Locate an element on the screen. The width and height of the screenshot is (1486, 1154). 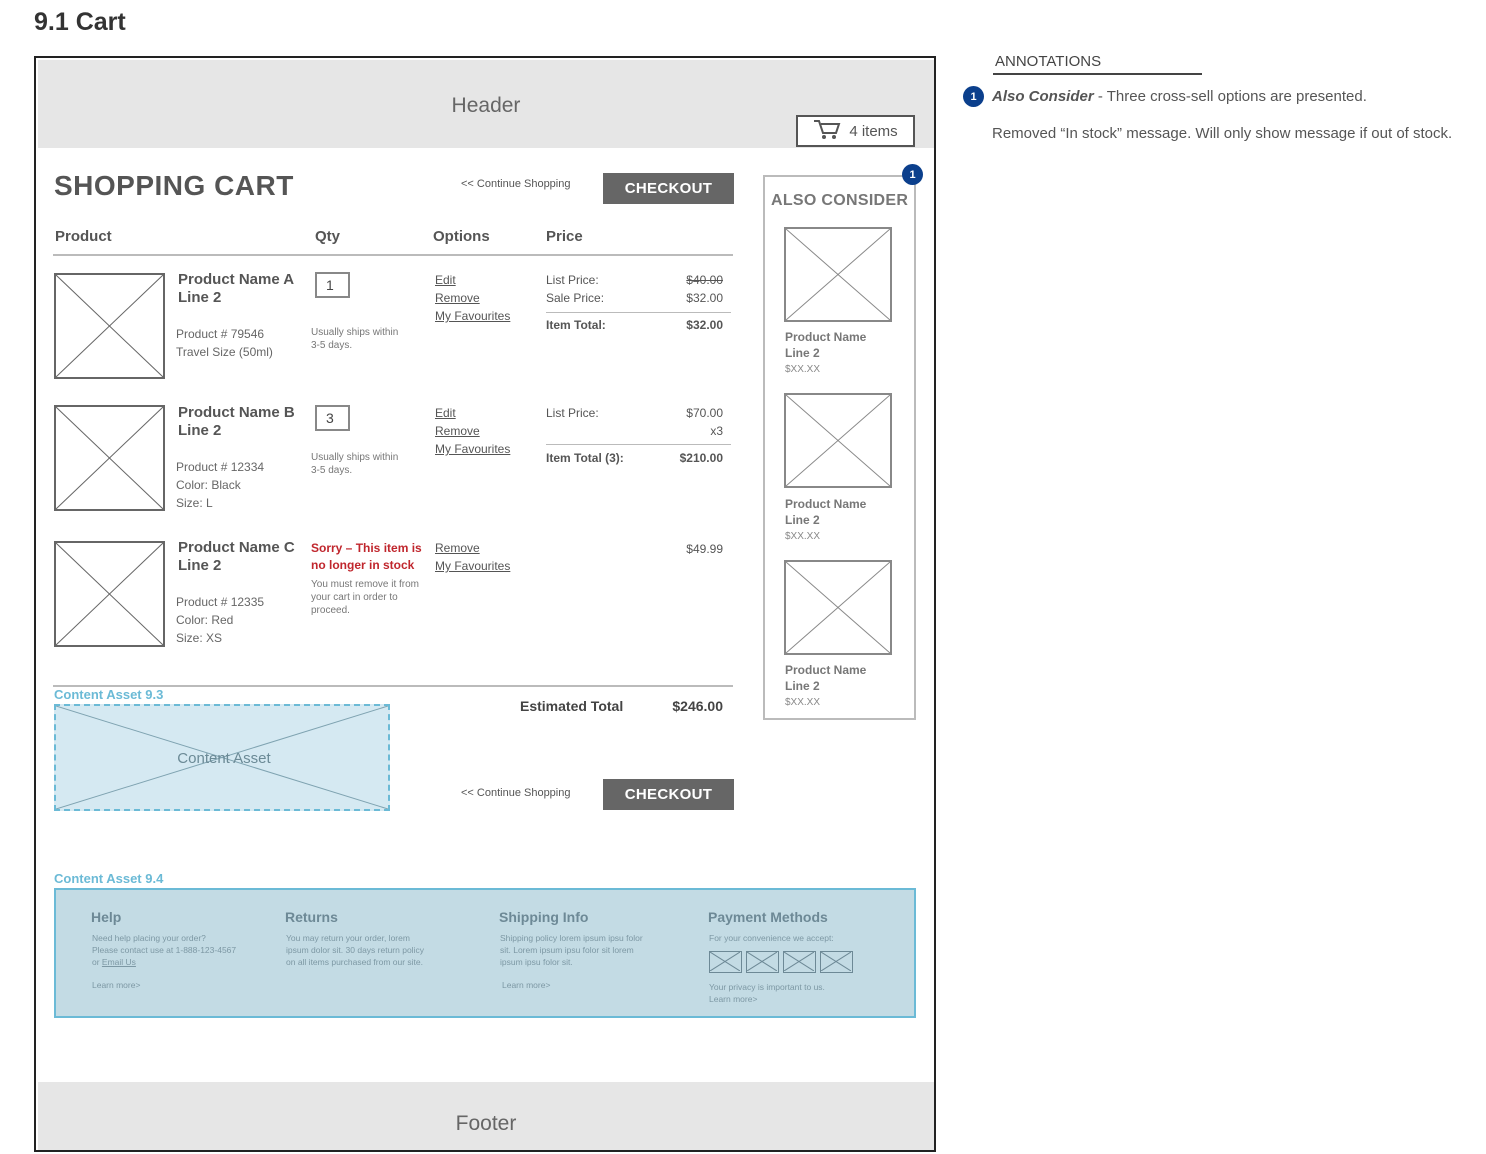
help-learn-more-link: Learn more> is located at coordinates (116, 985).